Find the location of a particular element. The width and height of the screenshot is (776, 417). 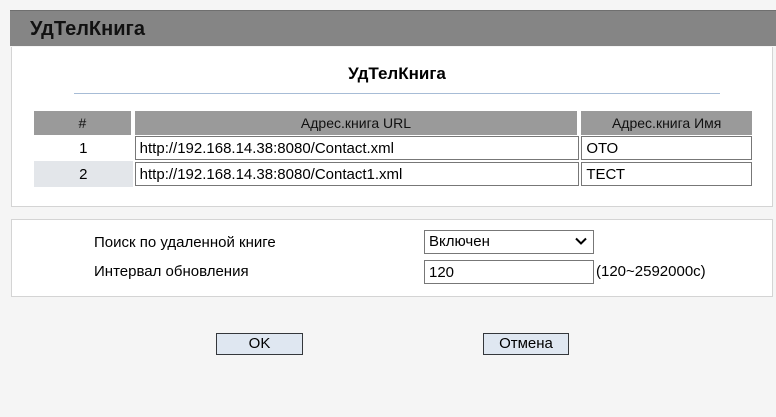

table-header-row: # Адрес.книга URL Адрес.книга Имя is located at coordinates (393, 123).